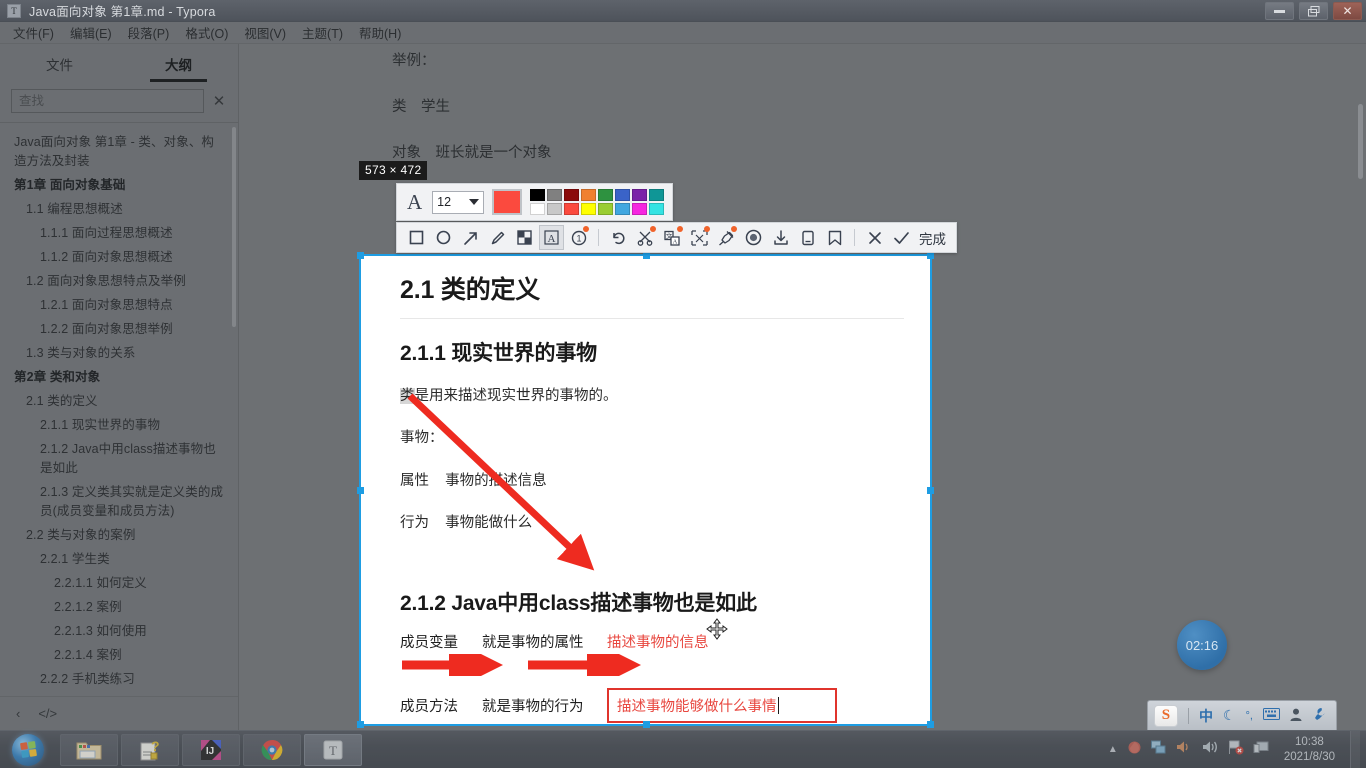 This screenshot has width=1366, height=768. What do you see at coordinates (380, 32) in the screenshot?
I see `menu-help: 帮助(H)` at bounding box center [380, 32].